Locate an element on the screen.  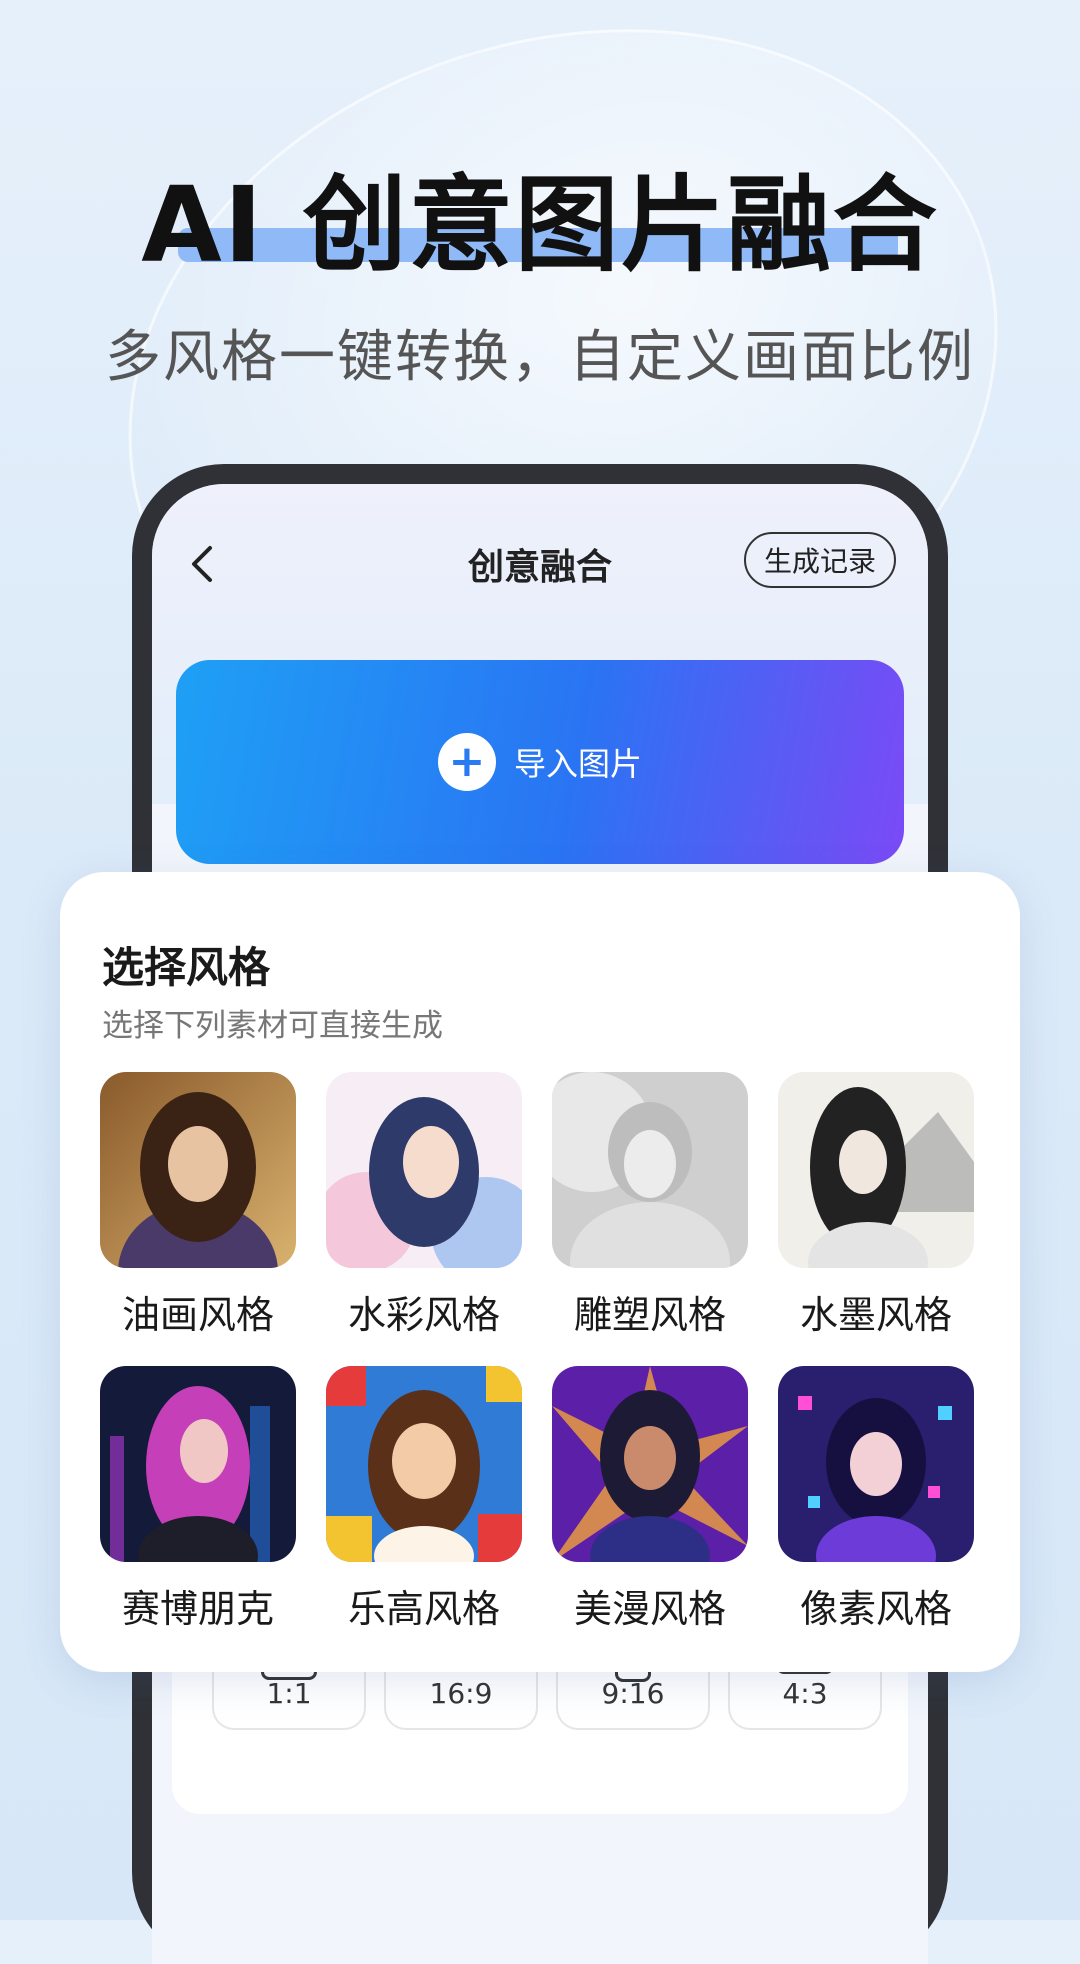
import-label: 导入图片 is located at coordinates (577, 764).